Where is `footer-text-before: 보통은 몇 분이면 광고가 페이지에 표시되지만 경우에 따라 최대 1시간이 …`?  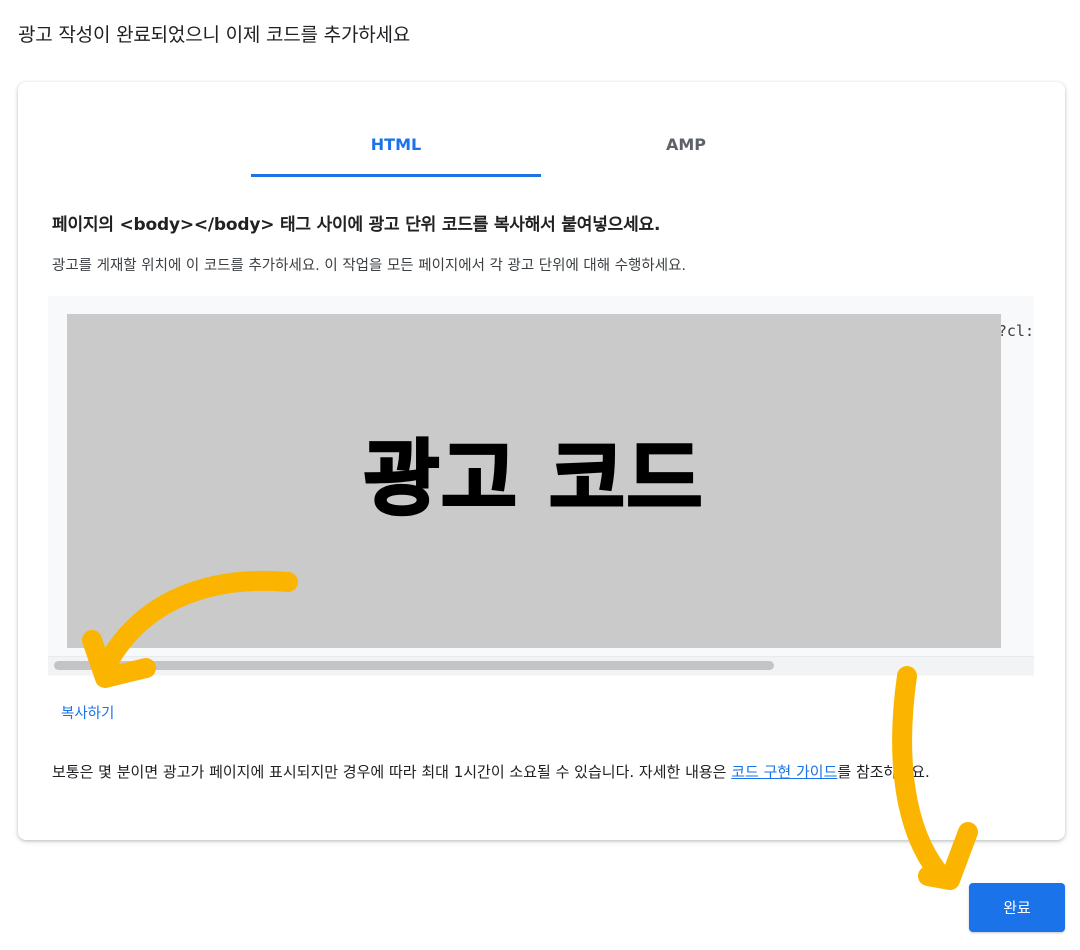 footer-text-before: 보통은 몇 분이면 광고가 페이지에 표시되지만 경우에 따라 최대 1시간이 … is located at coordinates (392, 772).